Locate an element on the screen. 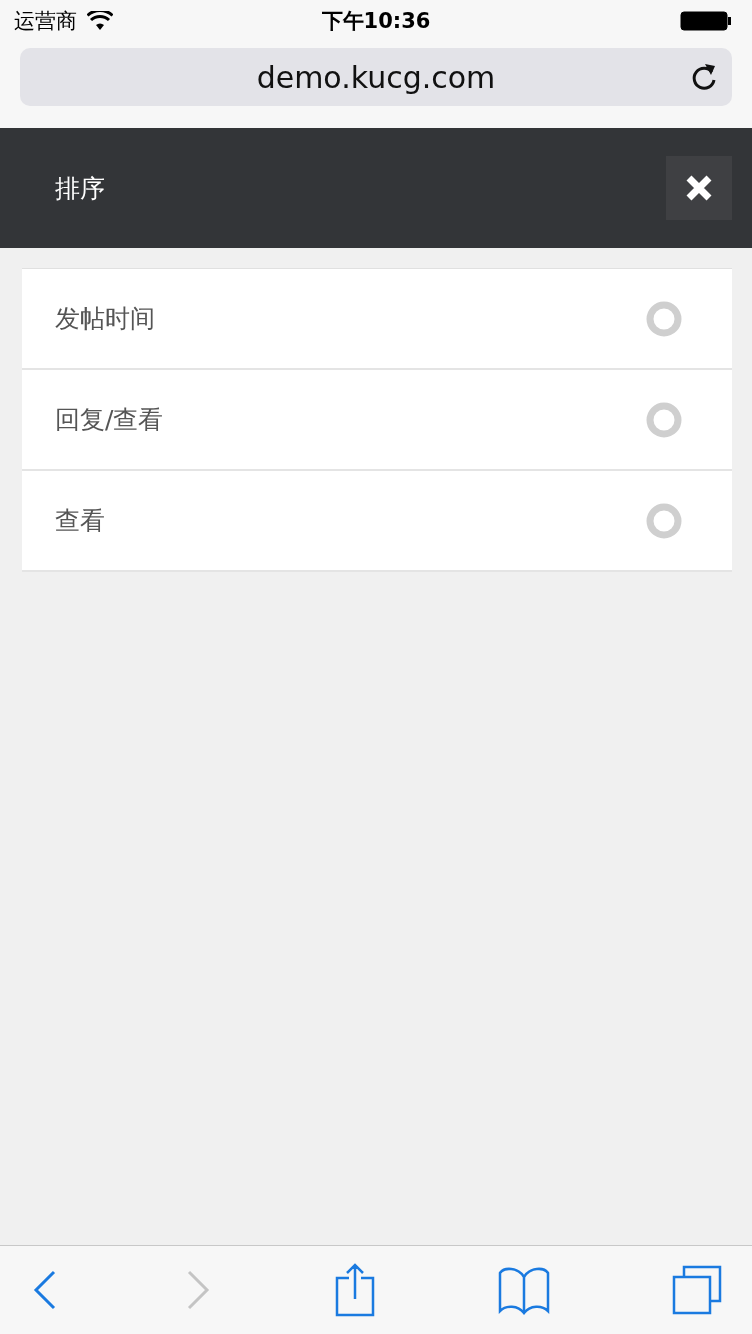  option-label: 查看 is located at coordinates (80, 521).